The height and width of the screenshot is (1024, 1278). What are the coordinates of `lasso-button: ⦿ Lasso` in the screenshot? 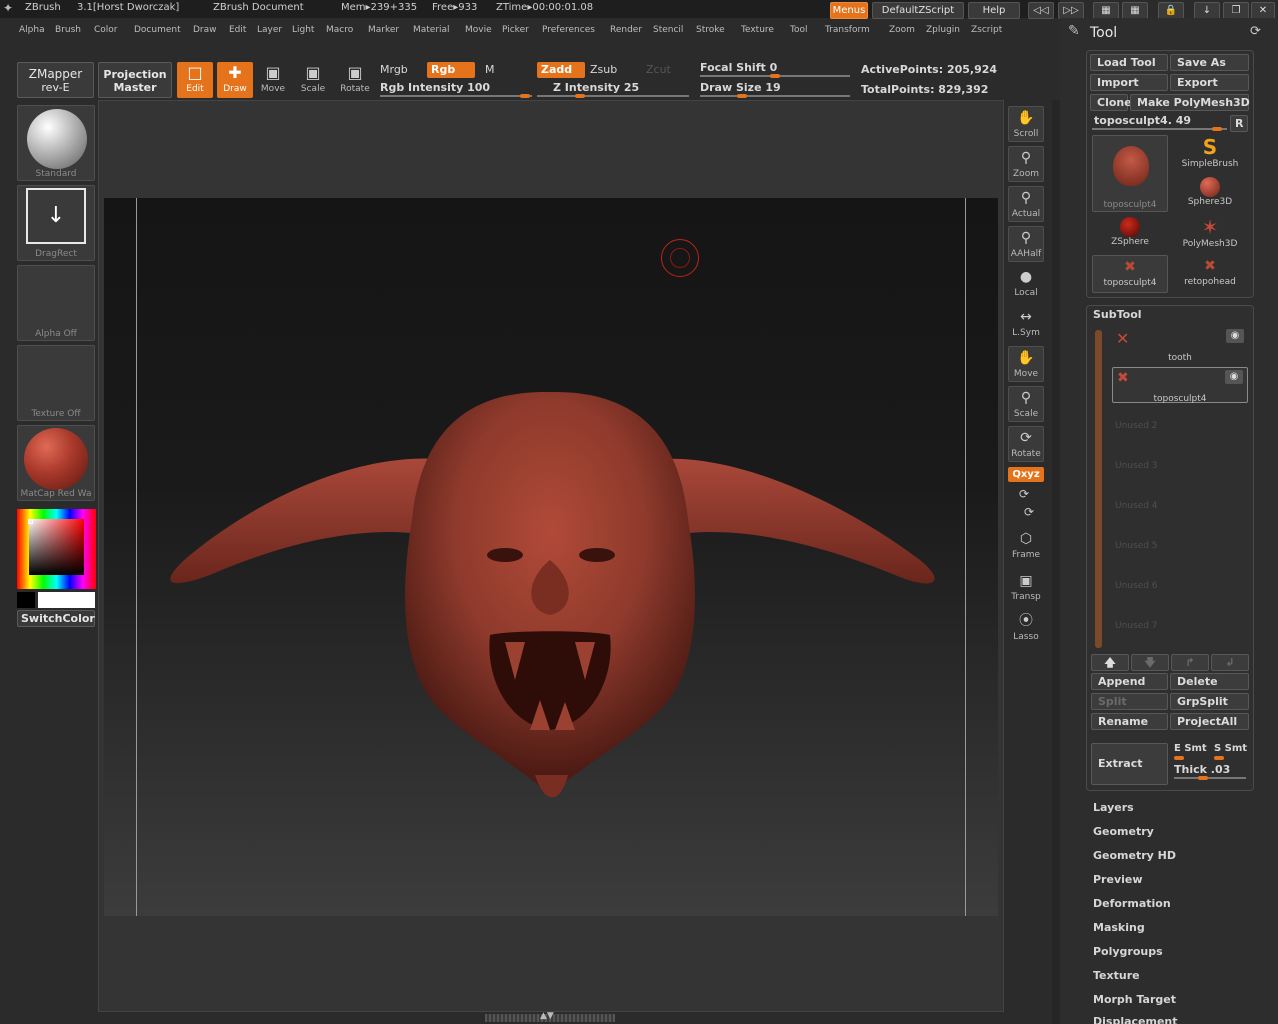 It's located at (1026, 628).